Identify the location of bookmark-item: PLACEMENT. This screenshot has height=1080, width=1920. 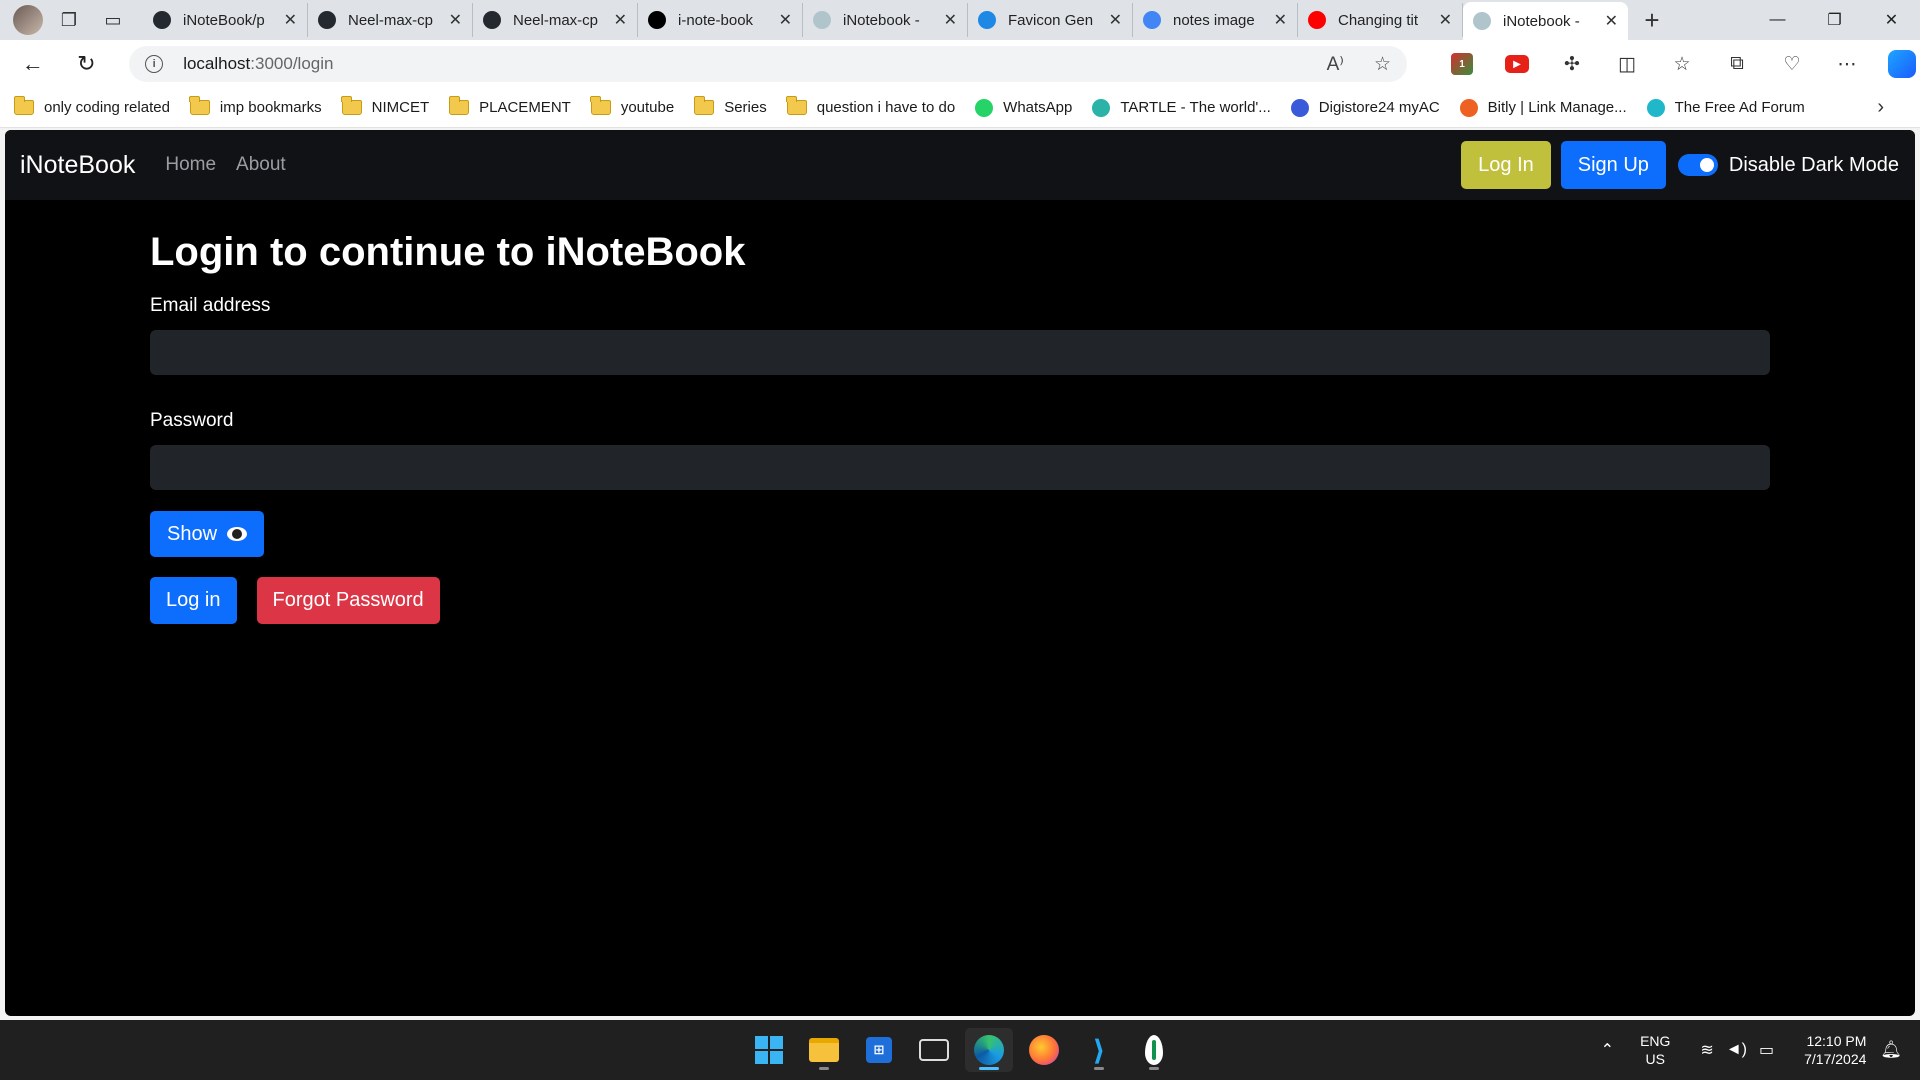
(509, 106).